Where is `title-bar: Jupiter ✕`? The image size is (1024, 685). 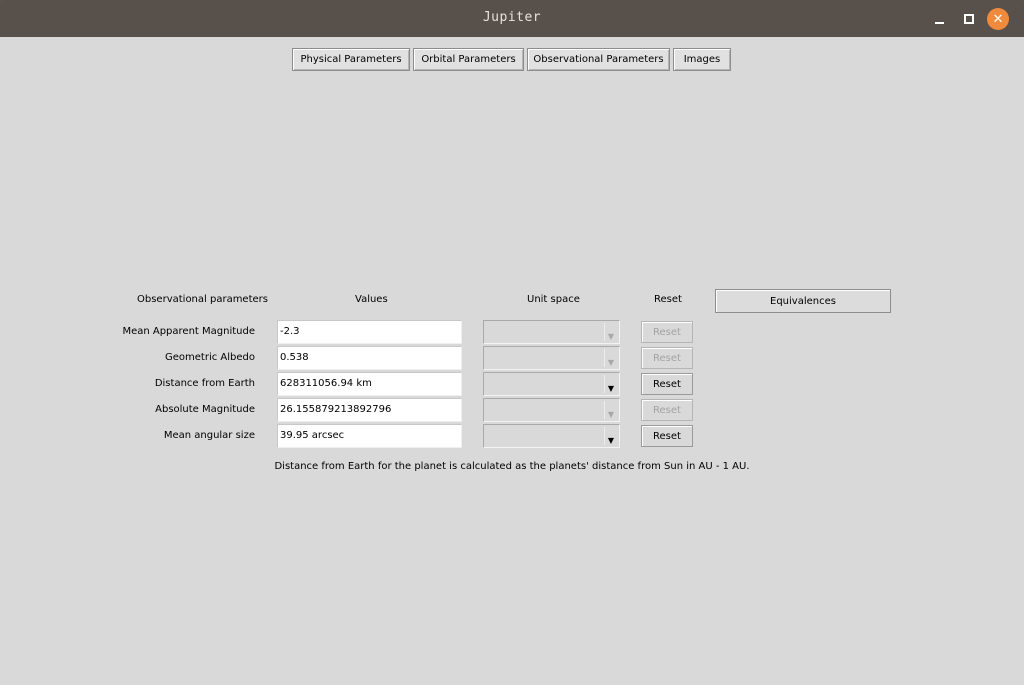 title-bar: Jupiter ✕ is located at coordinates (512, 18).